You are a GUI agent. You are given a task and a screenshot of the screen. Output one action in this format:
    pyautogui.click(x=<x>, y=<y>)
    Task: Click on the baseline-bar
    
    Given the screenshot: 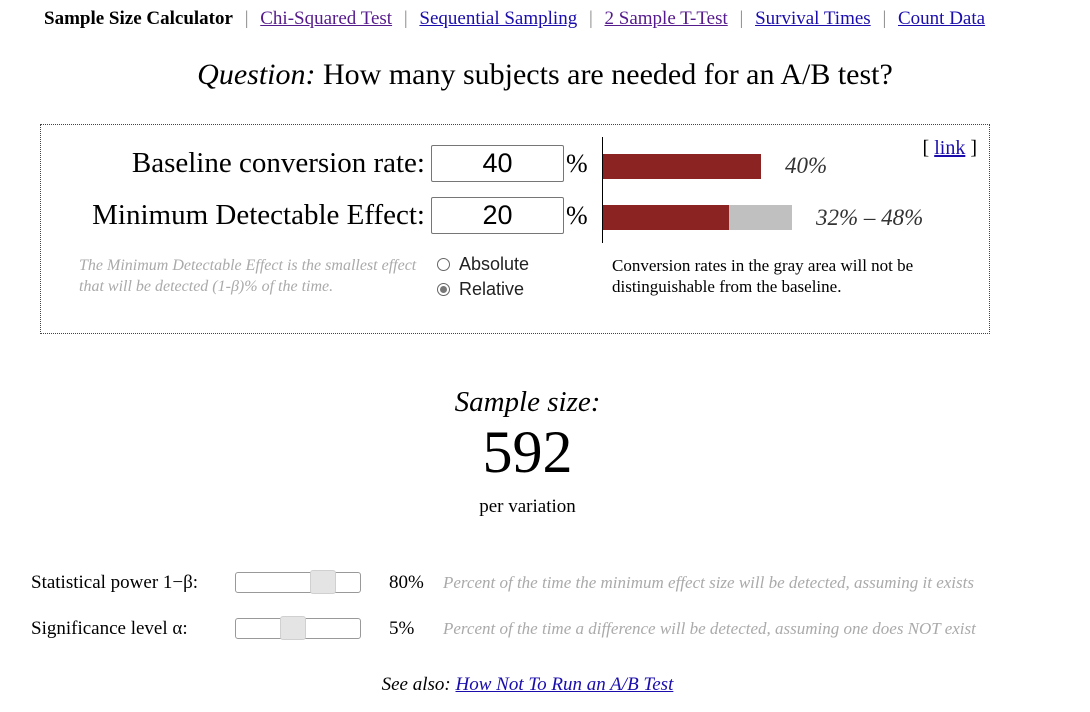 What is the action you would take?
    pyautogui.click(x=682, y=166)
    